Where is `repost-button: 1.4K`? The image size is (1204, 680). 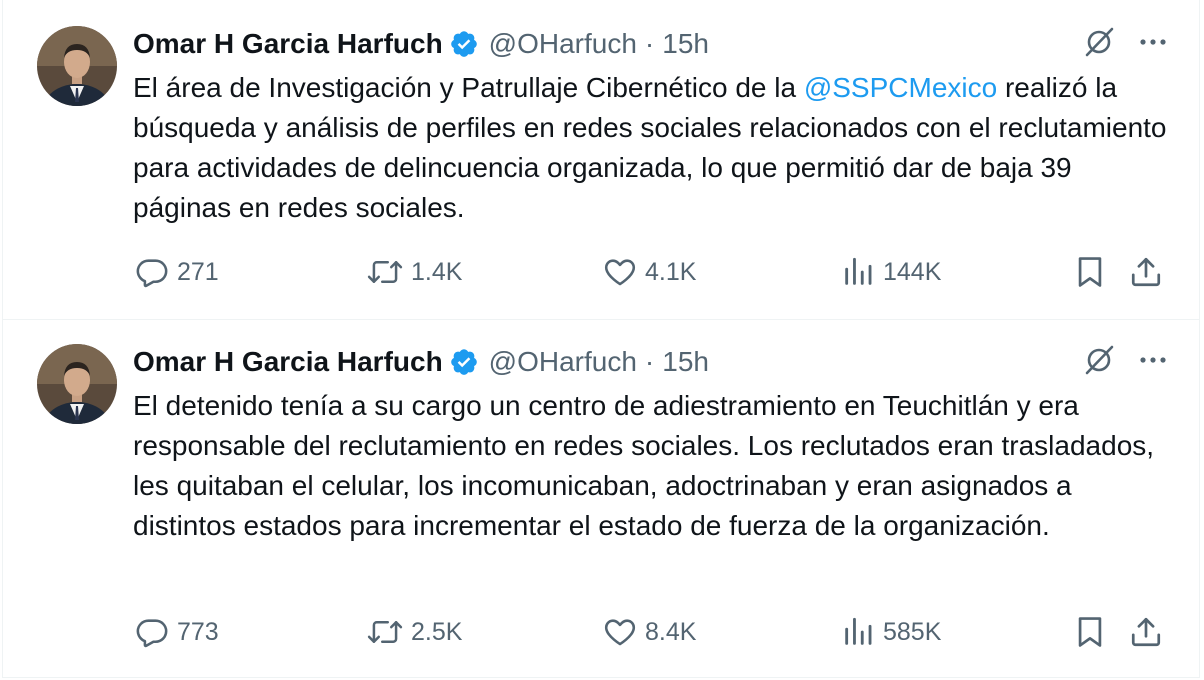 repost-button: 1.4K is located at coordinates (414, 272).